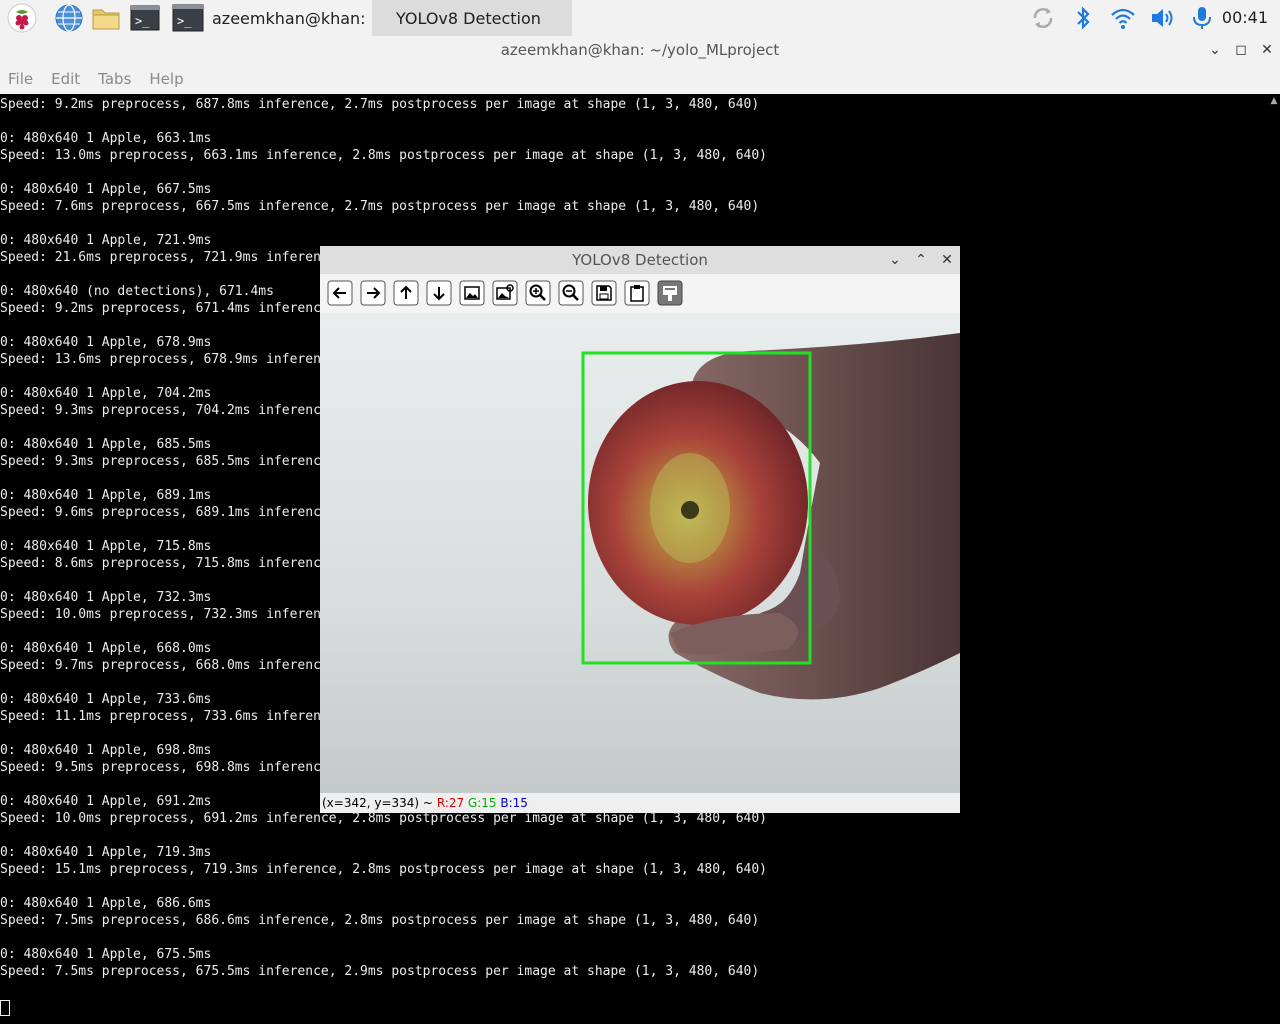 This screenshot has height=1024, width=1280. Describe the element at coordinates (106, 852) in the screenshot. I see `terminal-line: 0: 480x640 1 Apple, 719.3ms` at that location.